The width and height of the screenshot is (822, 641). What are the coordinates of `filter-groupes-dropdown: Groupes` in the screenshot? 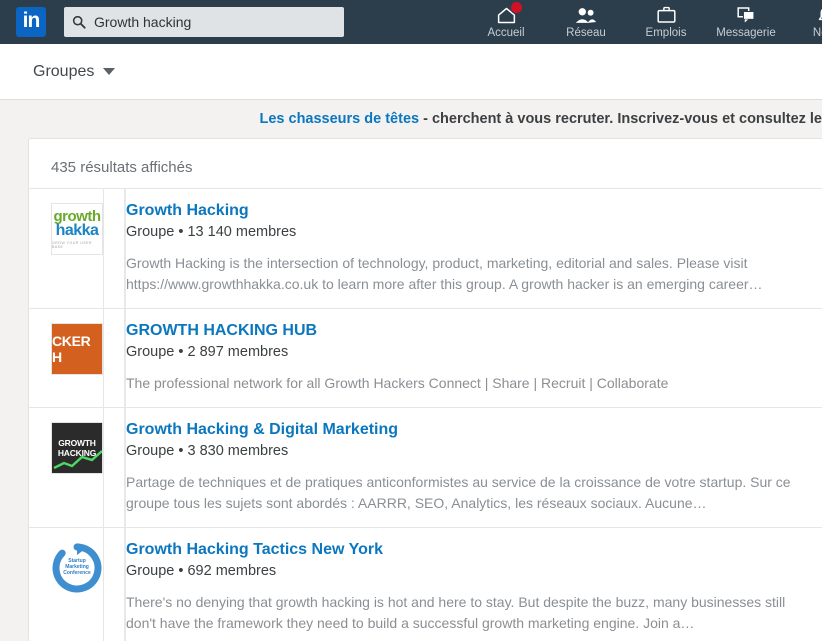 It's located at (74, 71).